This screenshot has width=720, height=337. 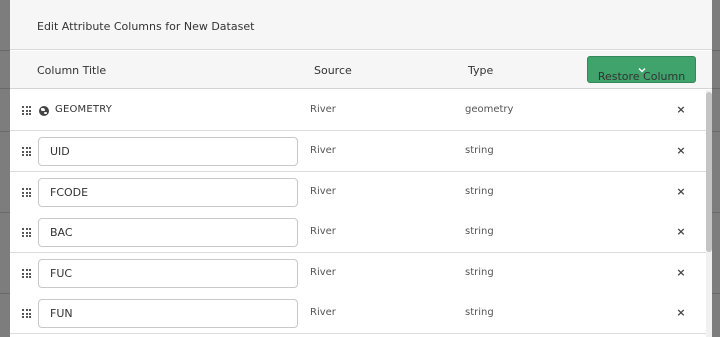 I want to click on restore-column-button: Restore Column, so click(x=641, y=69).